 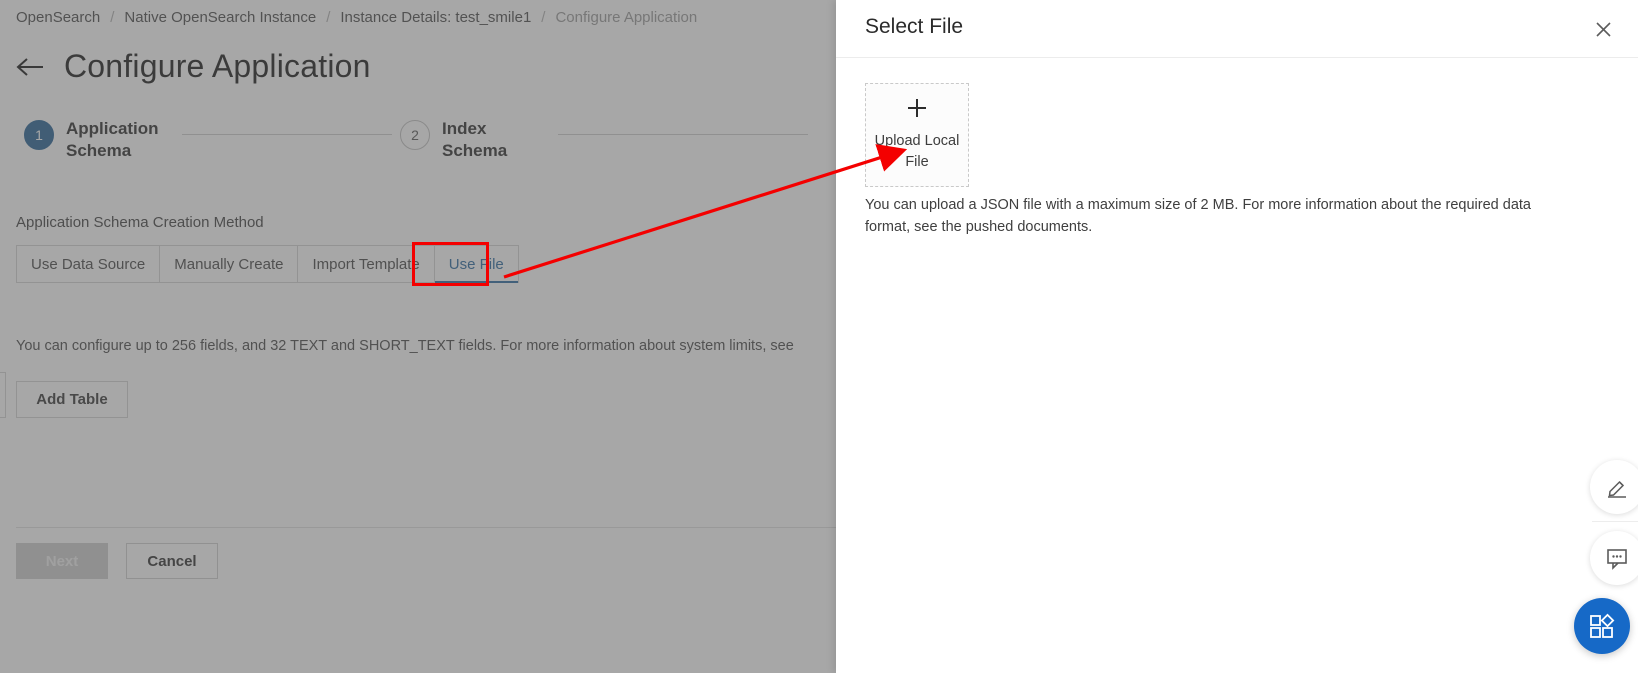 I want to click on edit-icon, so click(x=1614, y=487).